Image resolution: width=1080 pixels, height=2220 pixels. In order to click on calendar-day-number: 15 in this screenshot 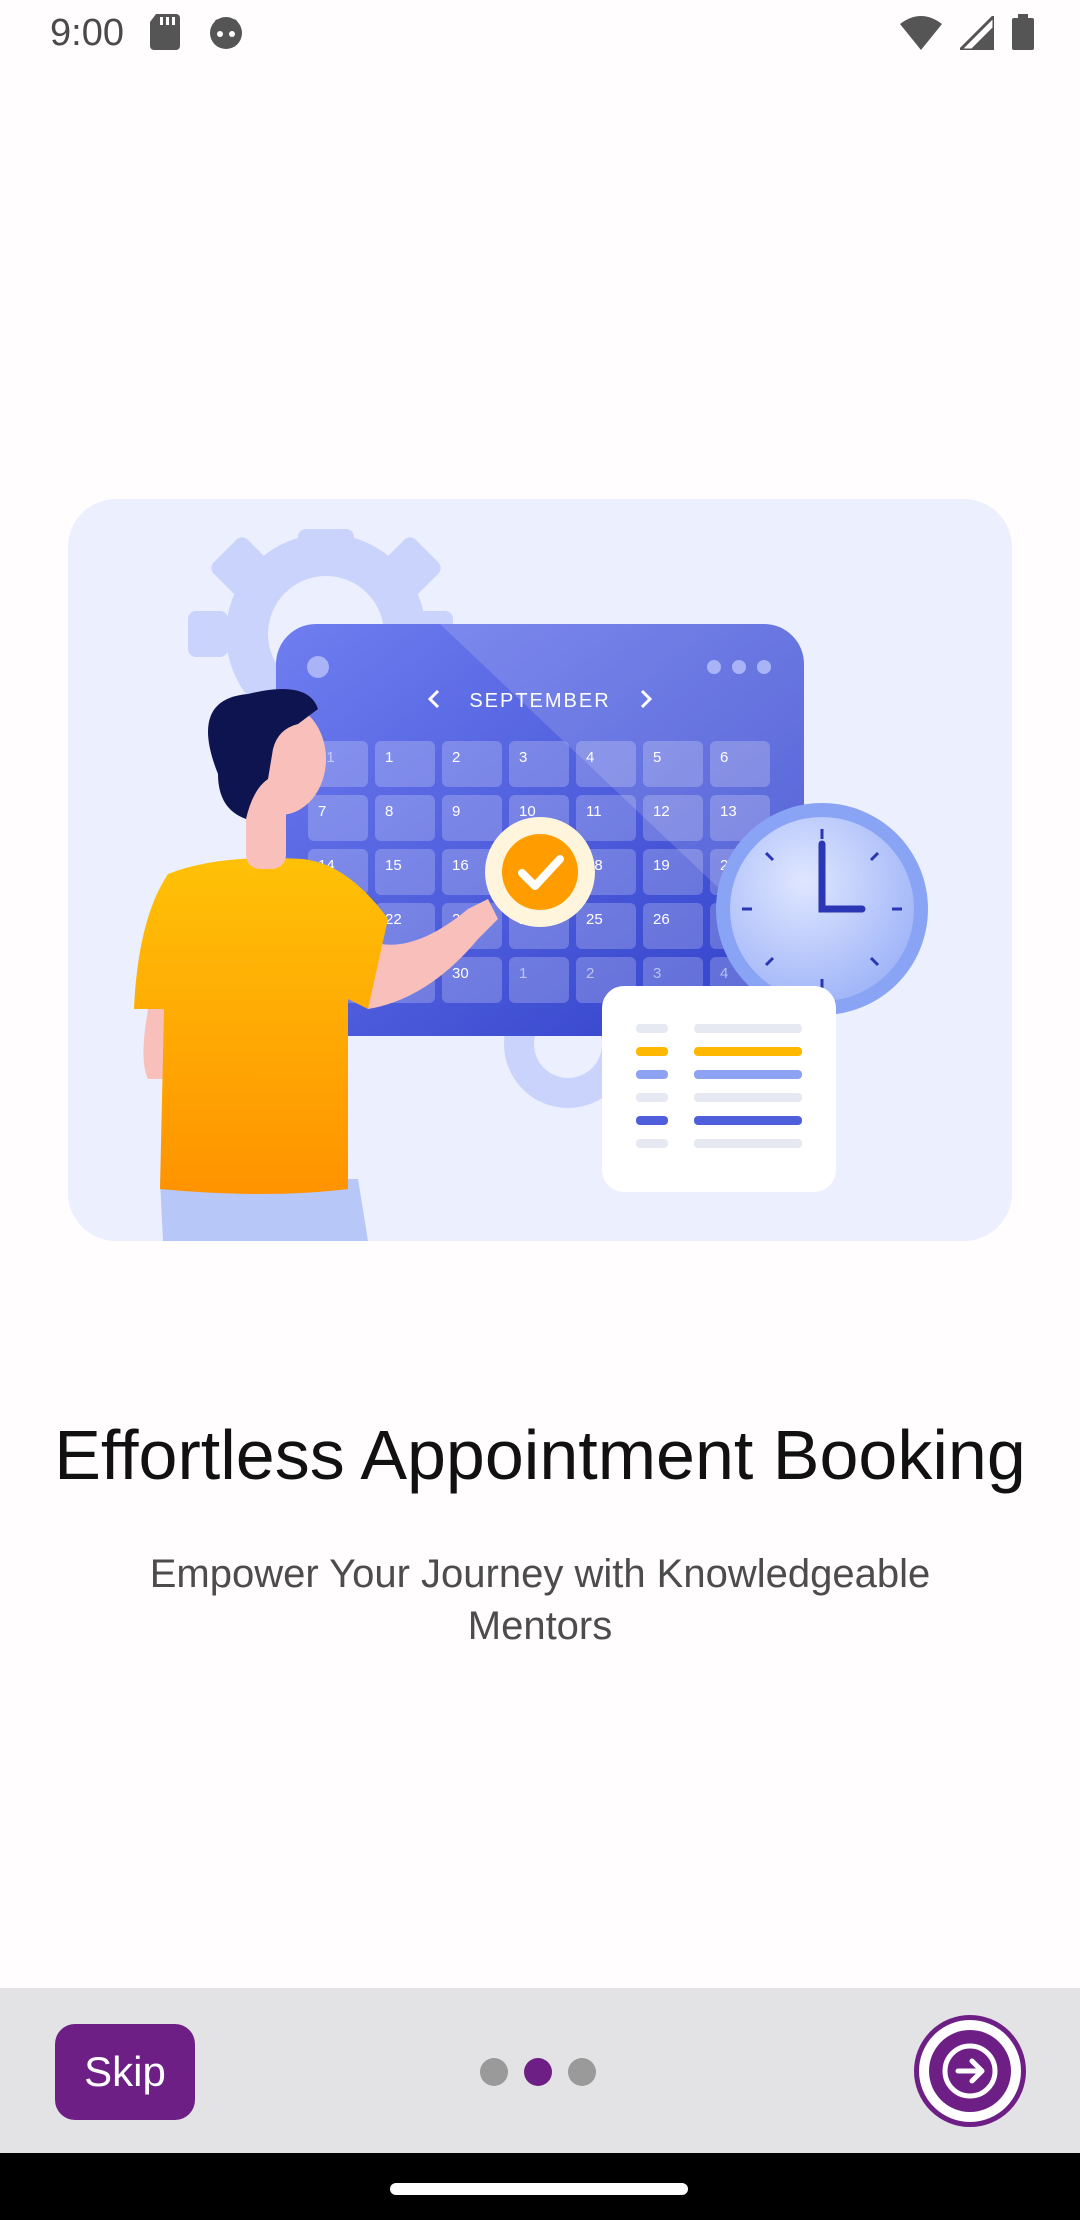, I will do `click(393, 865)`.